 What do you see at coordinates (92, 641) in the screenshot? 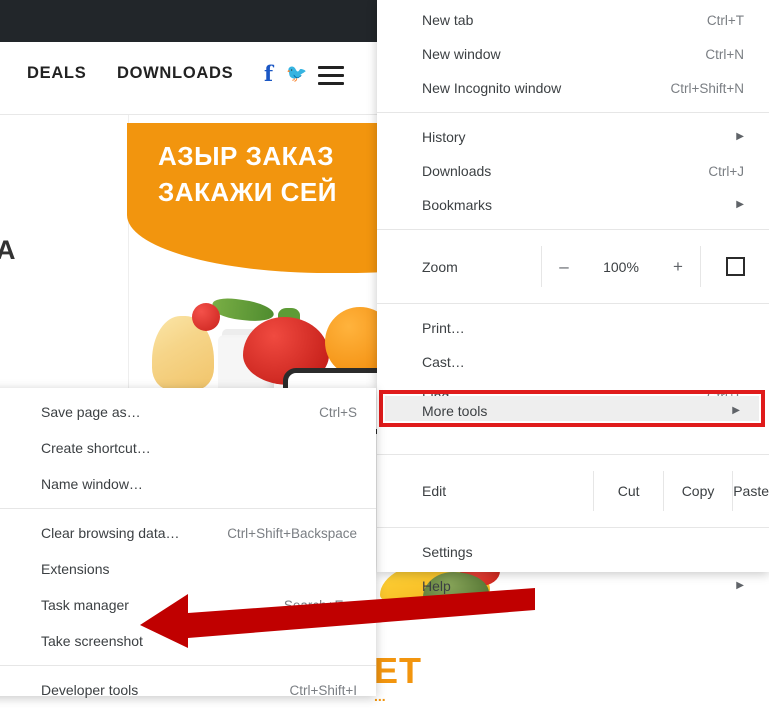
I see `submenu-item-label: Take screenshot` at bounding box center [92, 641].